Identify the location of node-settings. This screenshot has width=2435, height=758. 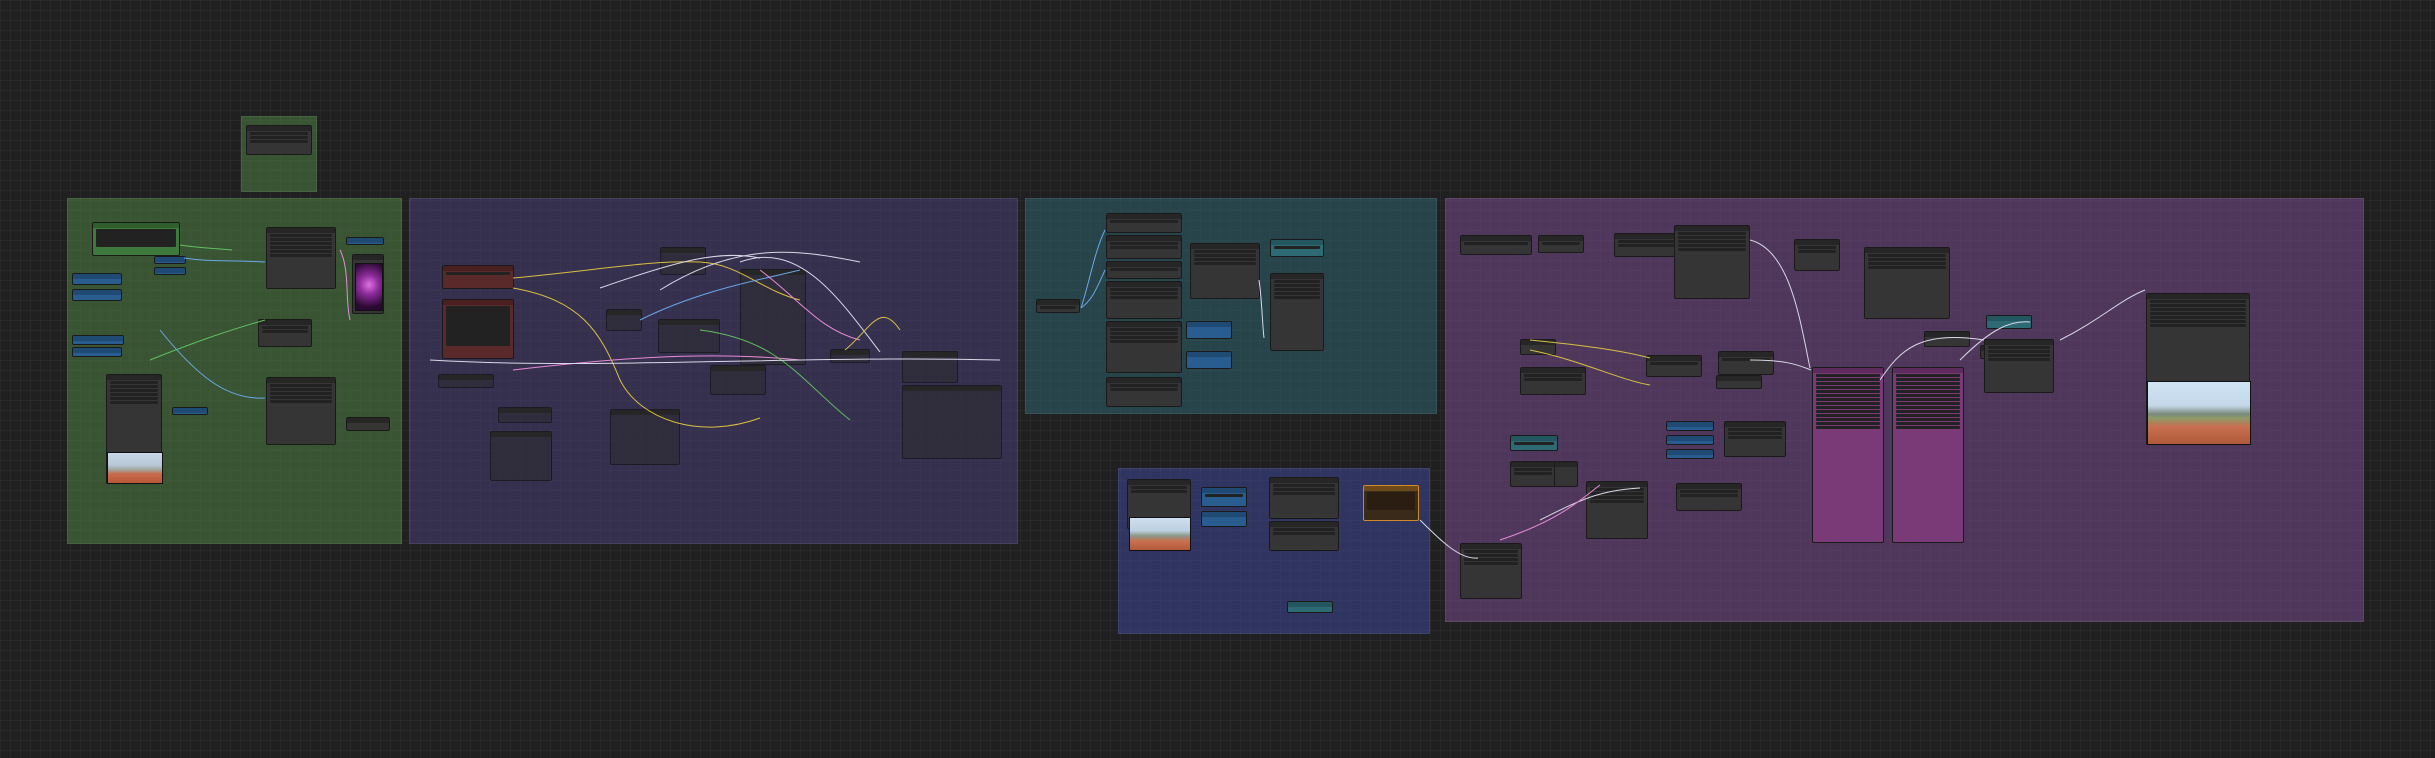
(279, 140).